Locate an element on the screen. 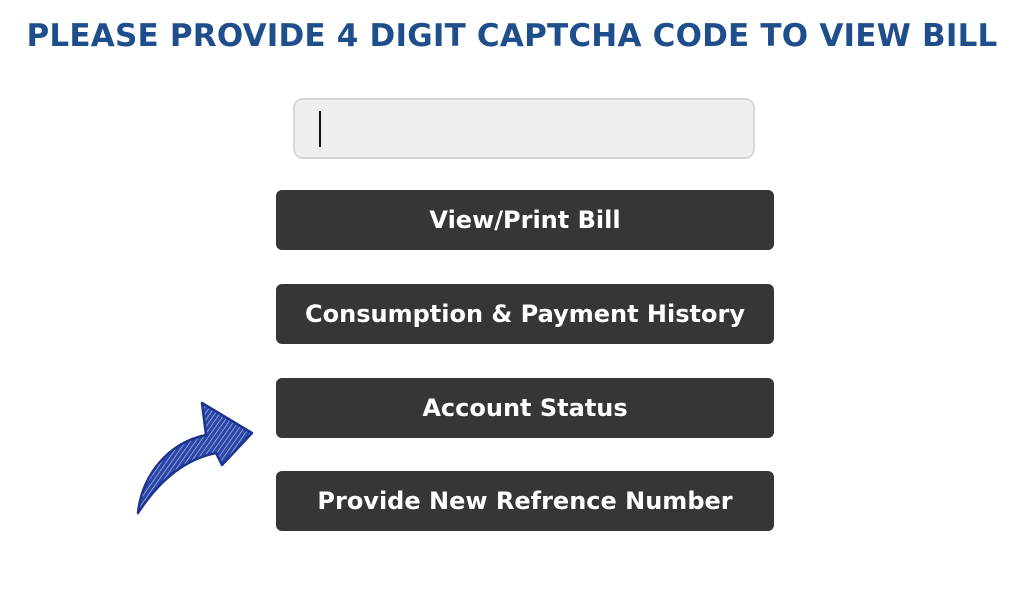  consumption-payment-history-button: Consumption & Payment History is located at coordinates (525, 314).